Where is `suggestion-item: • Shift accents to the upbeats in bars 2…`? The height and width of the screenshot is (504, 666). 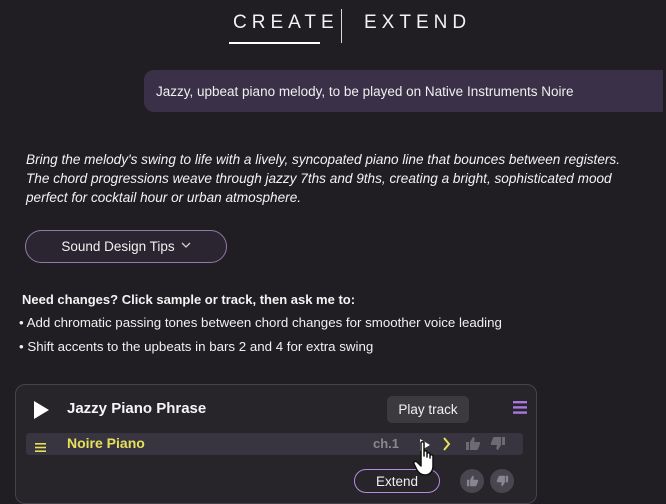
suggestion-item: • Shift accents to the upbeats in bars 2… is located at coordinates (196, 346).